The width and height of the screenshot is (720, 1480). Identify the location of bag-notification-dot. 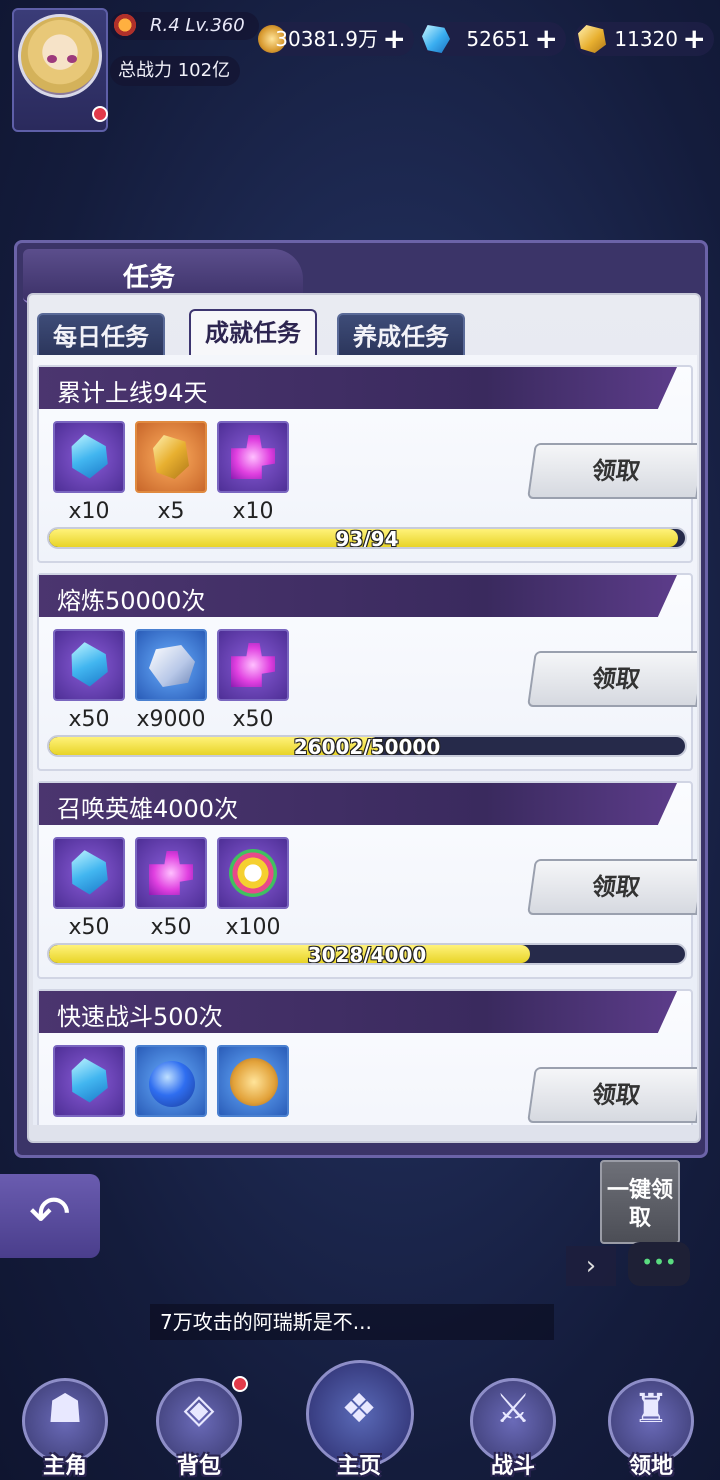
(240, 1384).